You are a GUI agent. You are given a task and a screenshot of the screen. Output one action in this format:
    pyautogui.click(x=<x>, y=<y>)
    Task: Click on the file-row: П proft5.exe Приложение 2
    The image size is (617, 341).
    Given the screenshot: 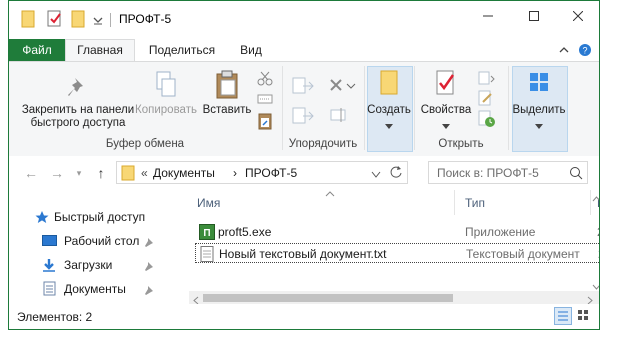 What is the action you would take?
    pyautogui.click(x=397, y=232)
    